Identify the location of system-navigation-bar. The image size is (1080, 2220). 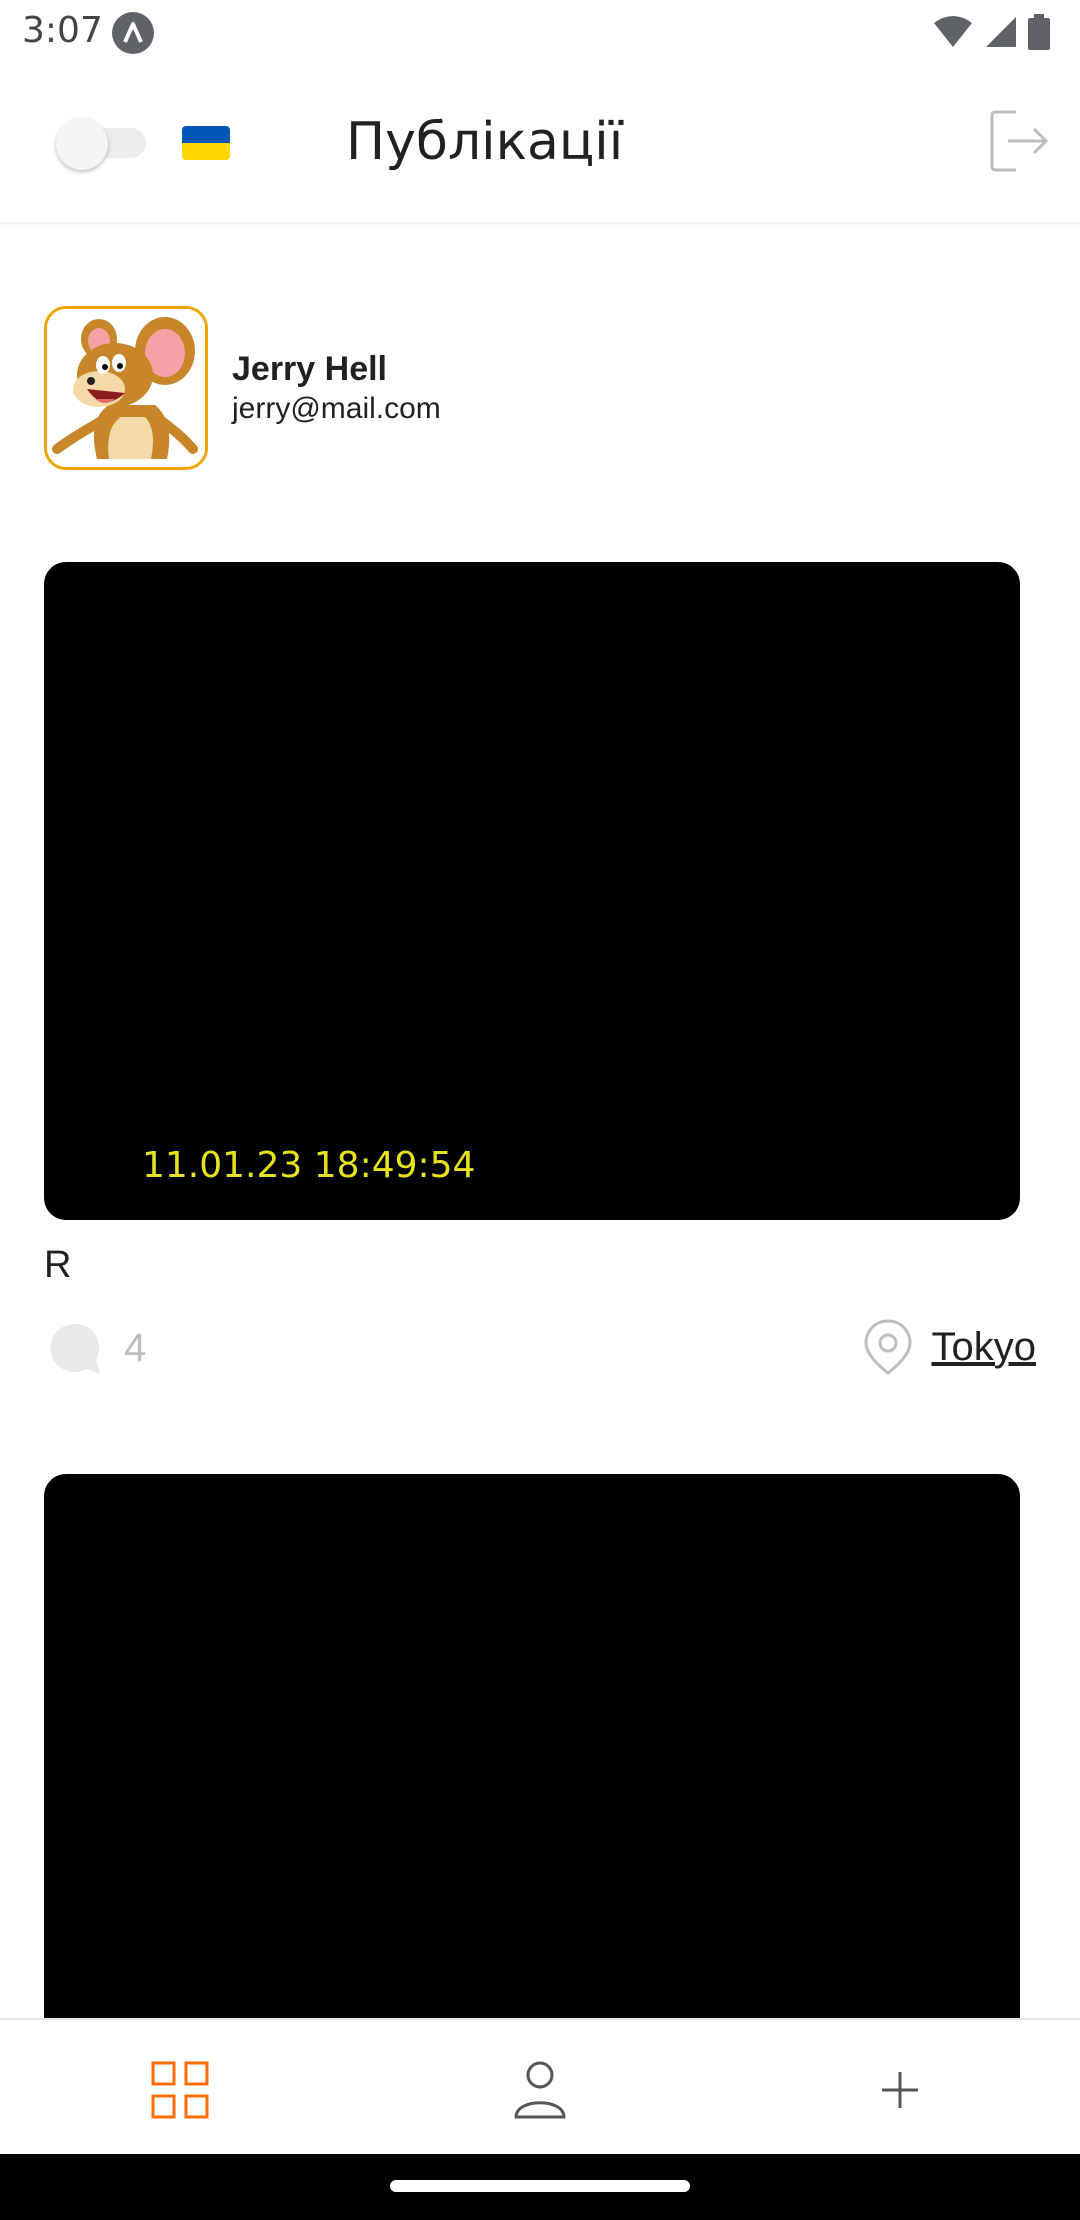
(540, 2187).